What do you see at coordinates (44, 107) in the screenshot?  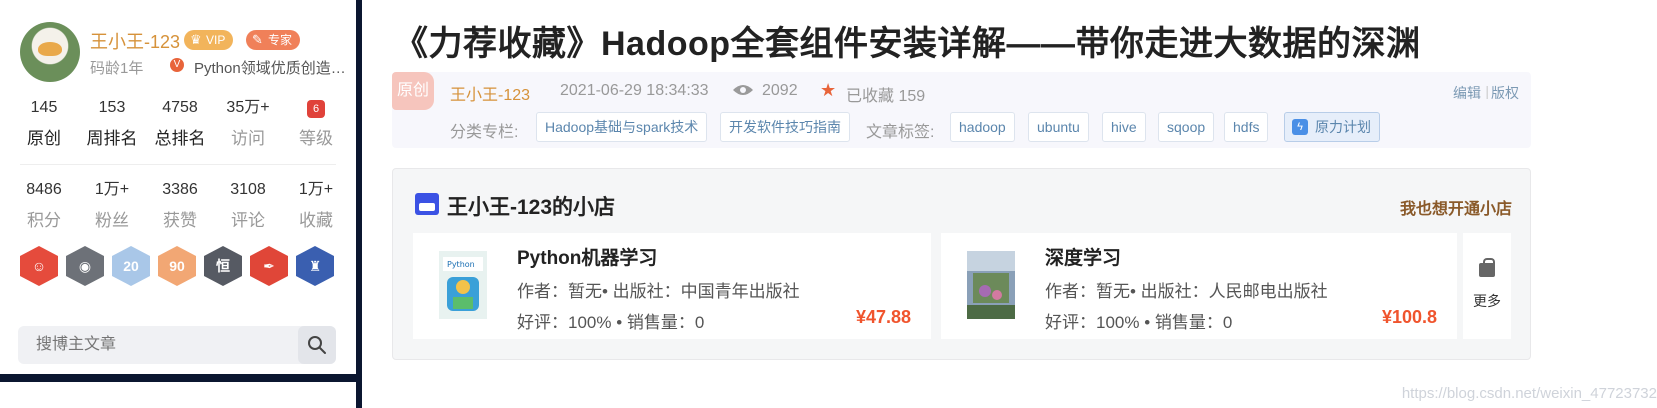 I see `stat-value: 145` at bounding box center [44, 107].